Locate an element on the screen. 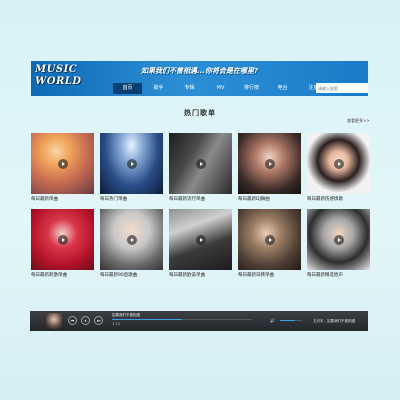  slogan: 如果我们不曾相遇...你将会是在哪里? is located at coordinates (199, 71).